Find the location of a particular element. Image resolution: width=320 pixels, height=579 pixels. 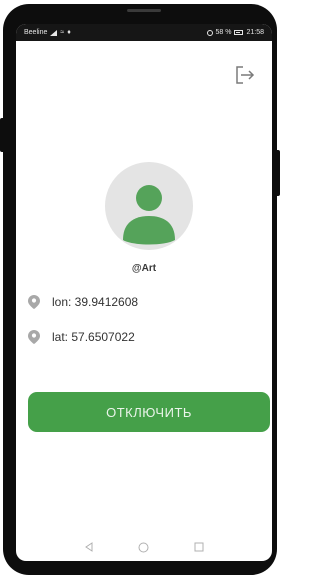

location-status-icon: ♦ is located at coordinates (69, 32).